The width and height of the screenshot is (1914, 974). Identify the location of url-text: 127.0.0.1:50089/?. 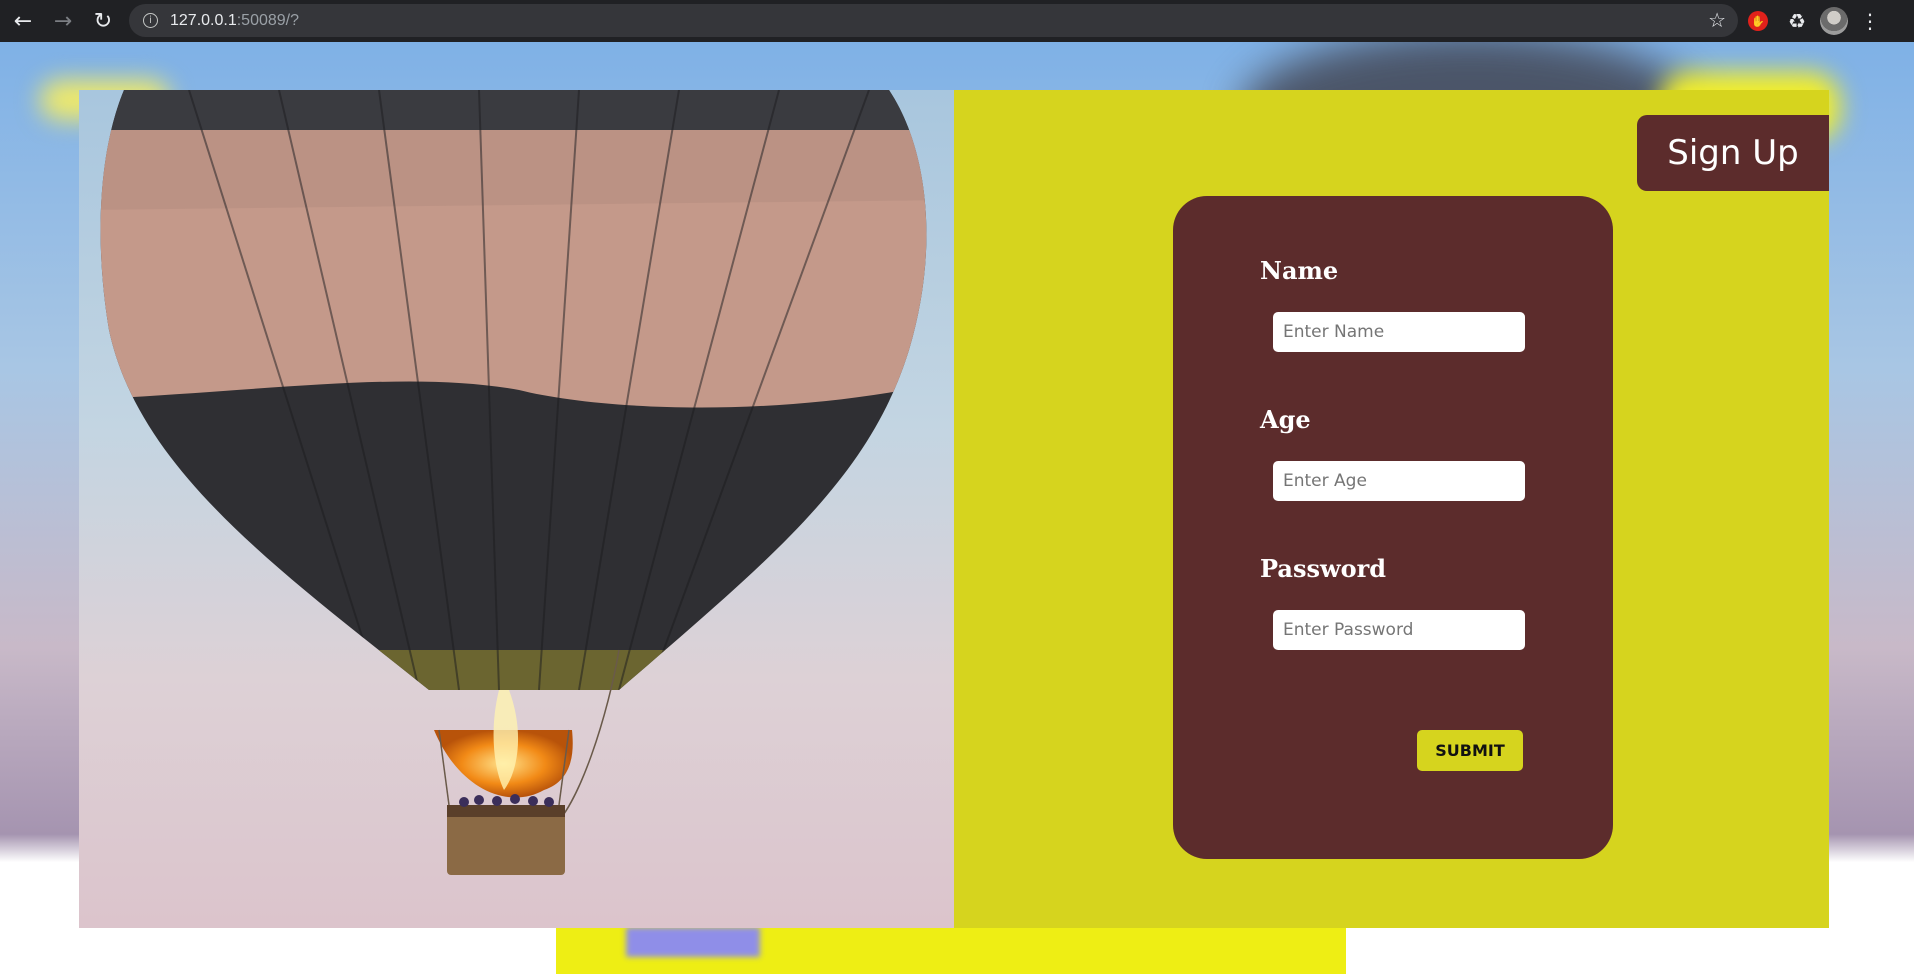
(234, 21).